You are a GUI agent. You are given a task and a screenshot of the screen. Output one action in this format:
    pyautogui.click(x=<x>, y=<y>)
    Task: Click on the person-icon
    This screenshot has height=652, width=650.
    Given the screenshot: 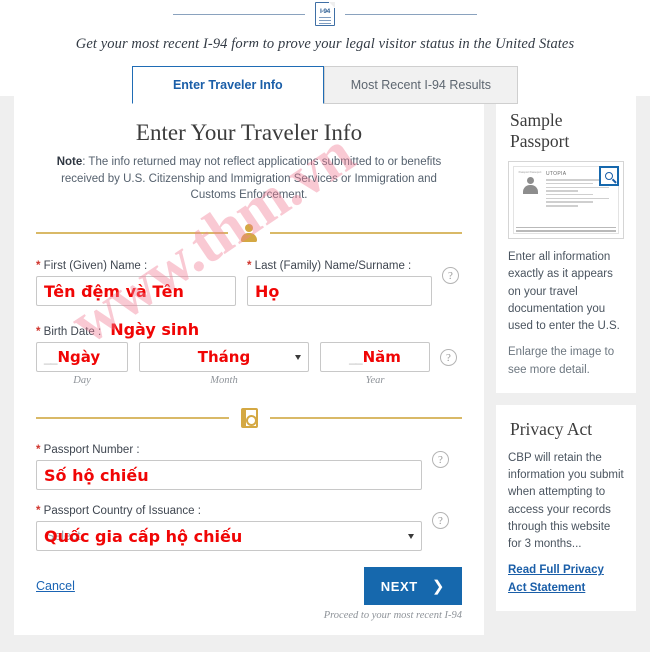 What is the action you would take?
    pyautogui.click(x=249, y=233)
    